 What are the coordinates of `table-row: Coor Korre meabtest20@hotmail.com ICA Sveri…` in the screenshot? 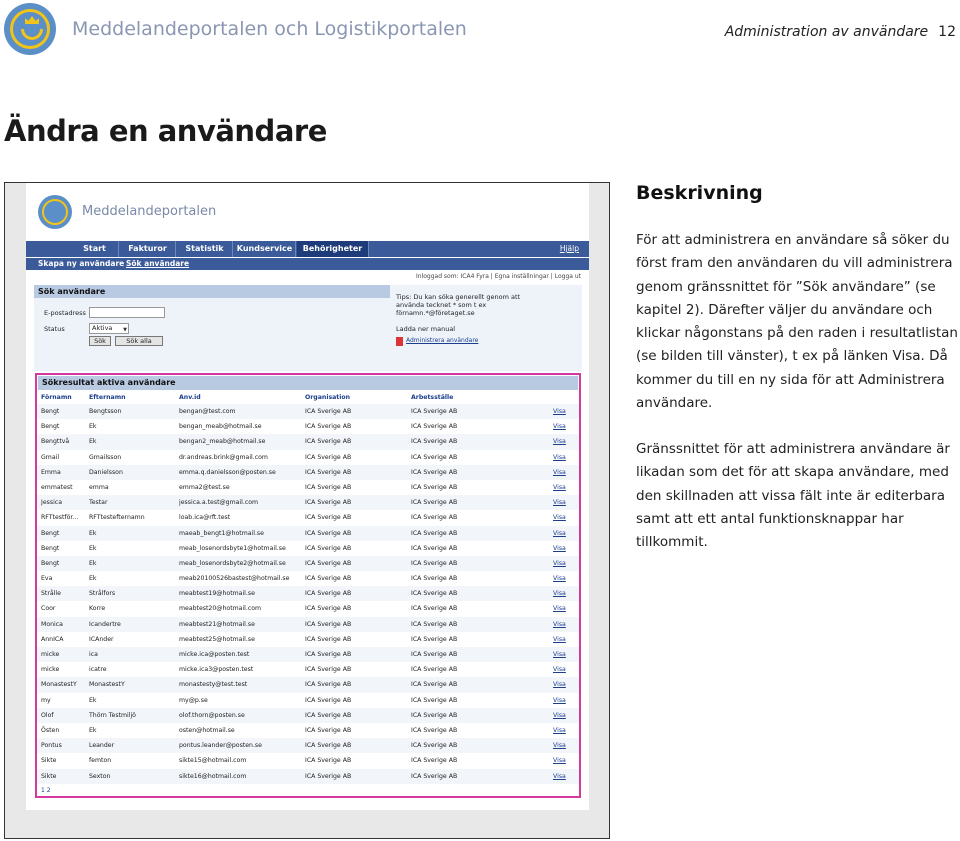 It's located at (308, 608).